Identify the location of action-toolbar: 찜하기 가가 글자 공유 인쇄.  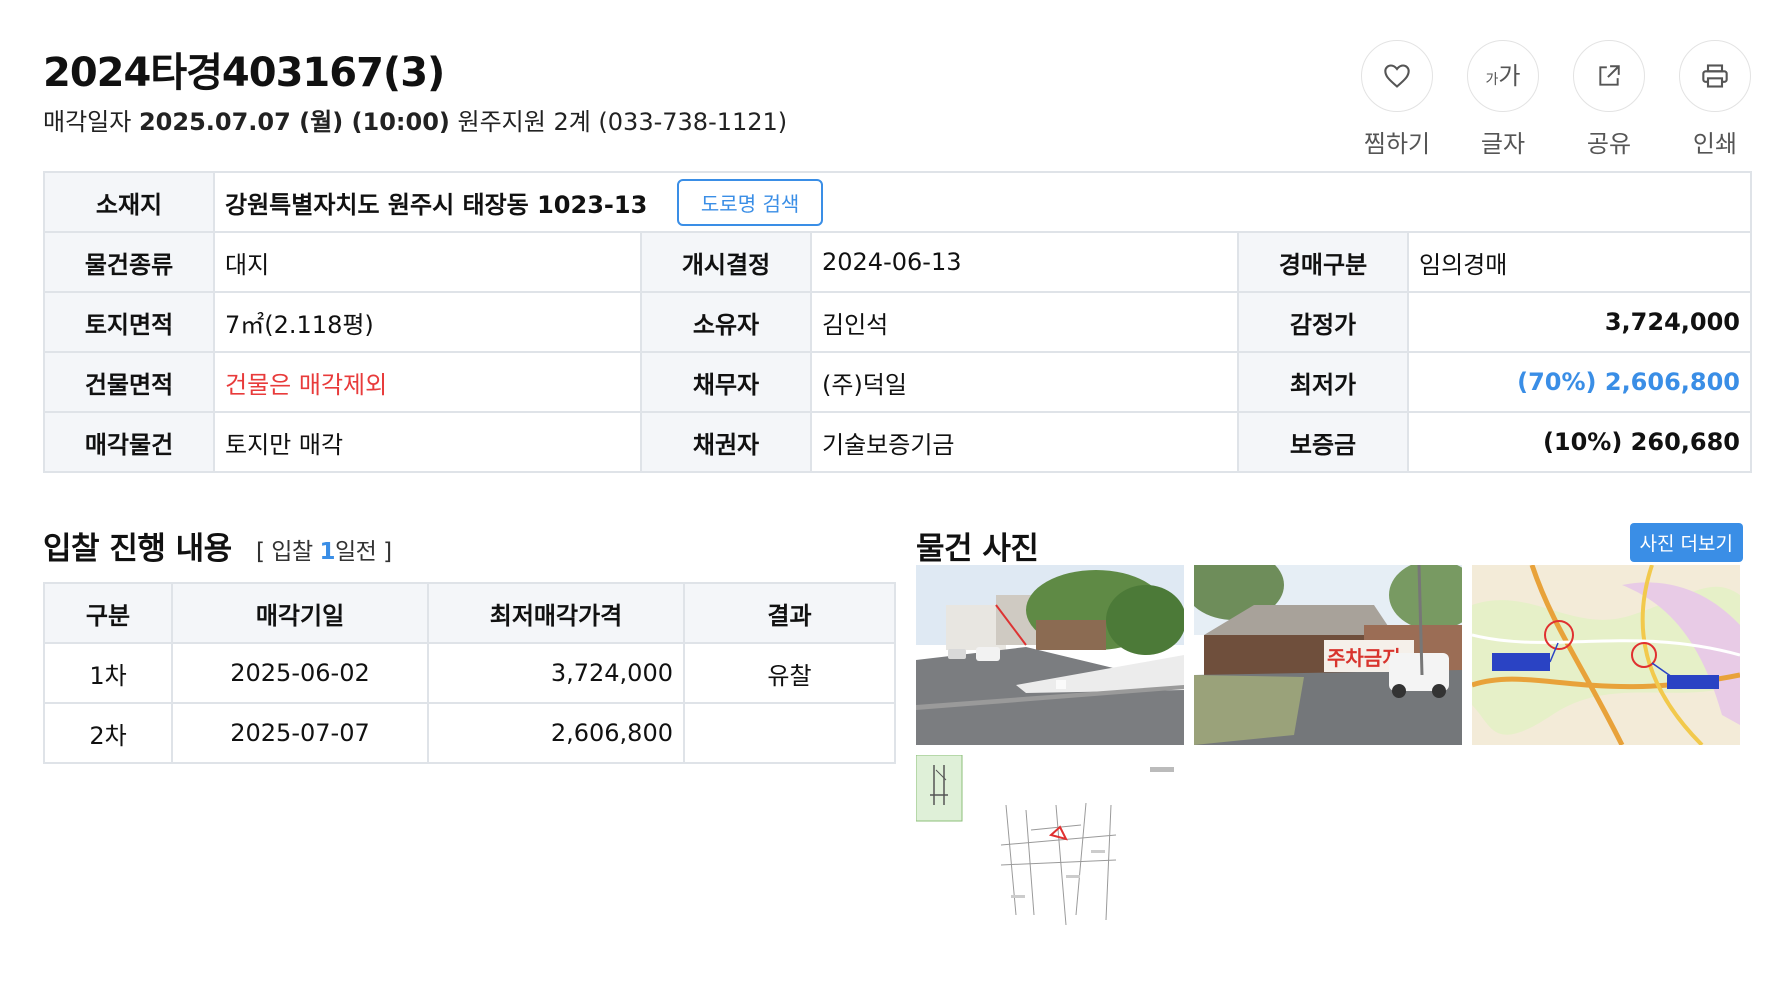
(1556, 99).